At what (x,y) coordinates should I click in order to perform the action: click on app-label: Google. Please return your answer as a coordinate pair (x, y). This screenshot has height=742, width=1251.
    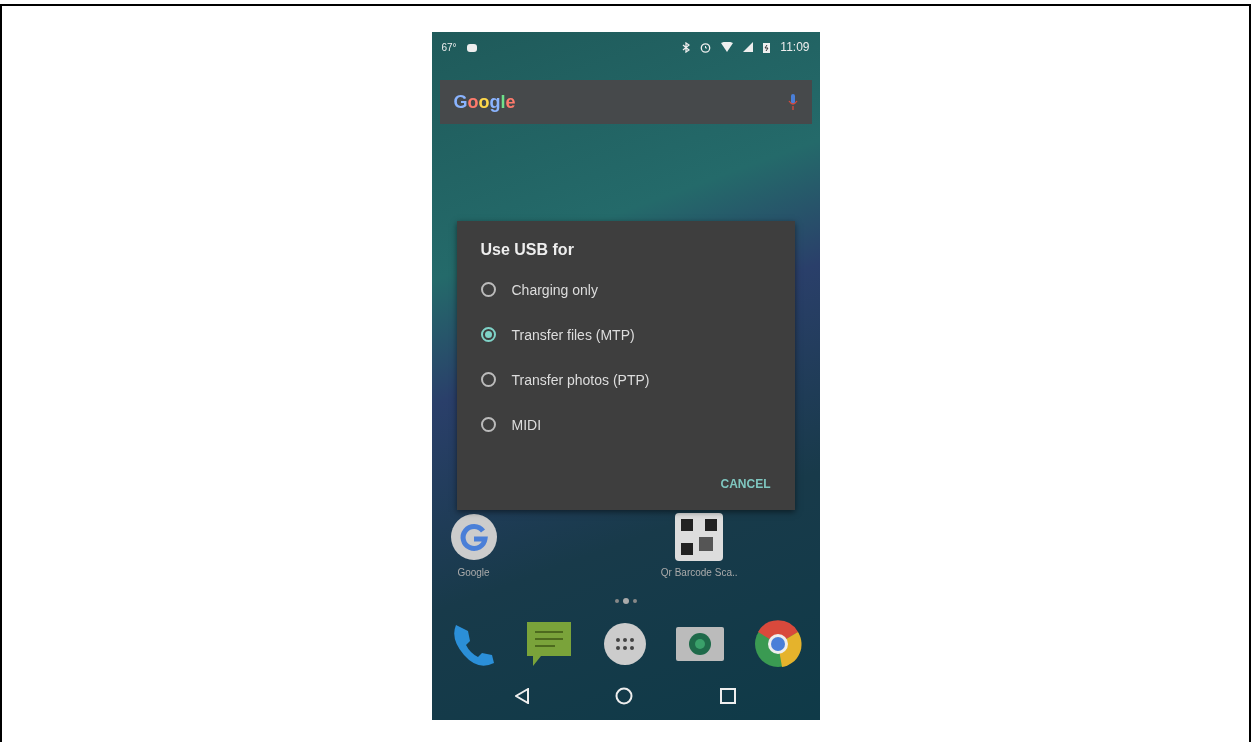
    Looking at the image, I should click on (473, 572).